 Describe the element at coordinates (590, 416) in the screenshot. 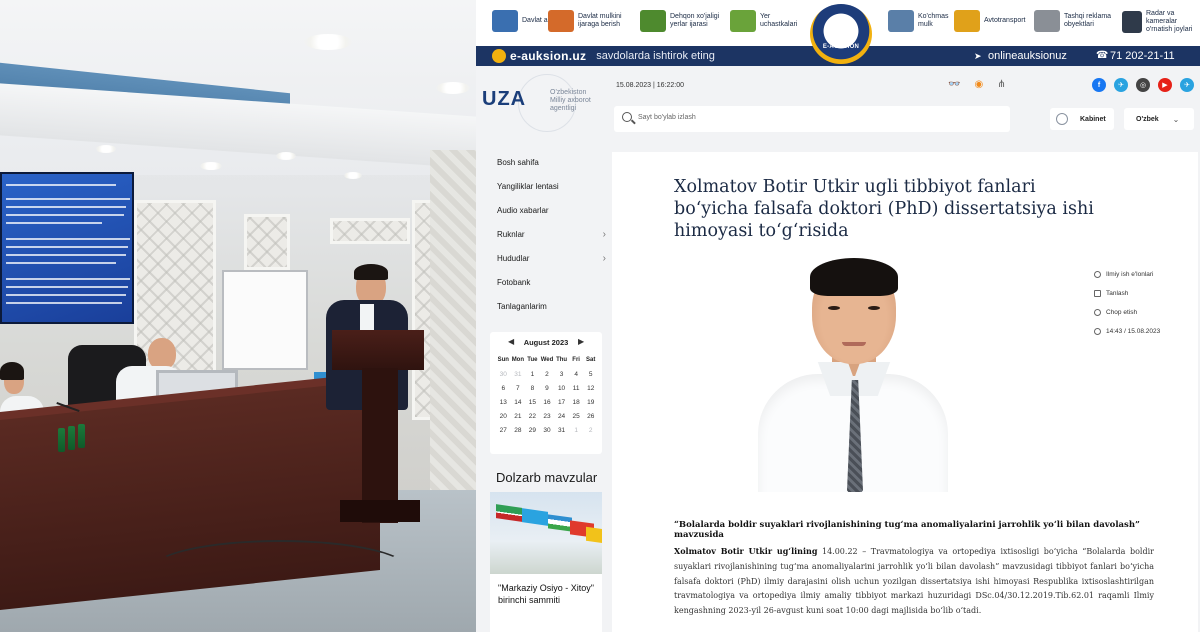

I see `calendar-day: 26` at that location.